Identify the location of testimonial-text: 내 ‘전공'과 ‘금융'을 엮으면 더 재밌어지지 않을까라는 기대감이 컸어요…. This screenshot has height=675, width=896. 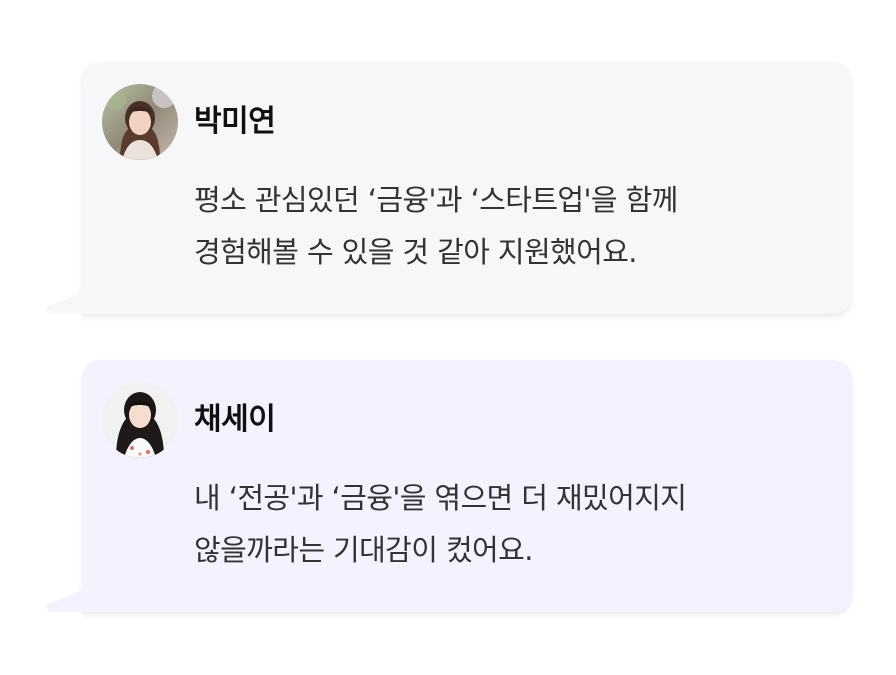
(514, 524).